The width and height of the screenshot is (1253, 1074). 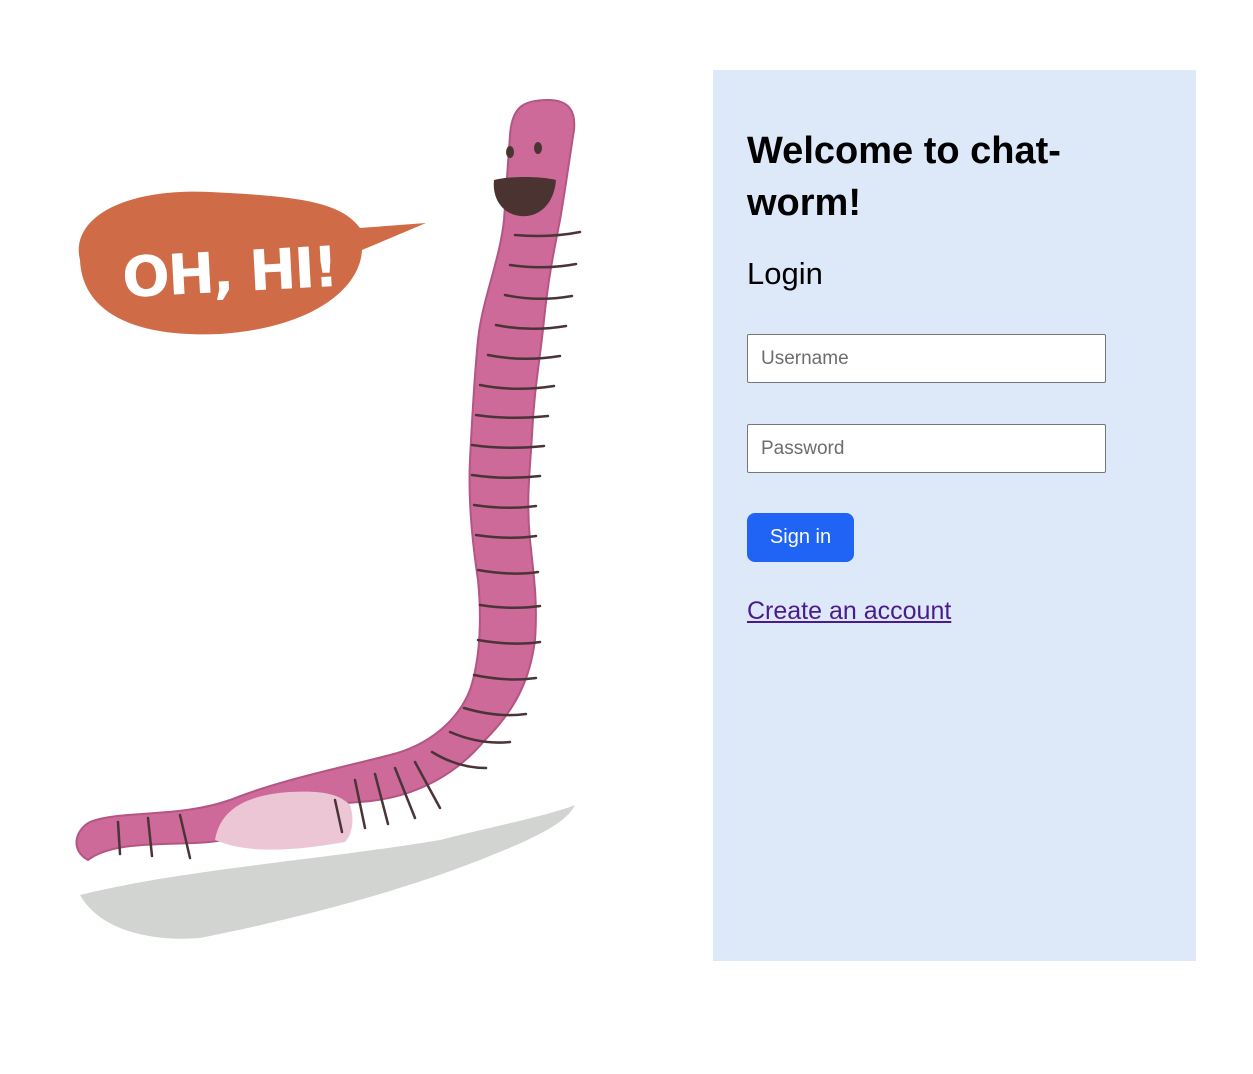 What do you see at coordinates (510, 152) in the screenshot?
I see `worm-eye-left` at bounding box center [510, 152].